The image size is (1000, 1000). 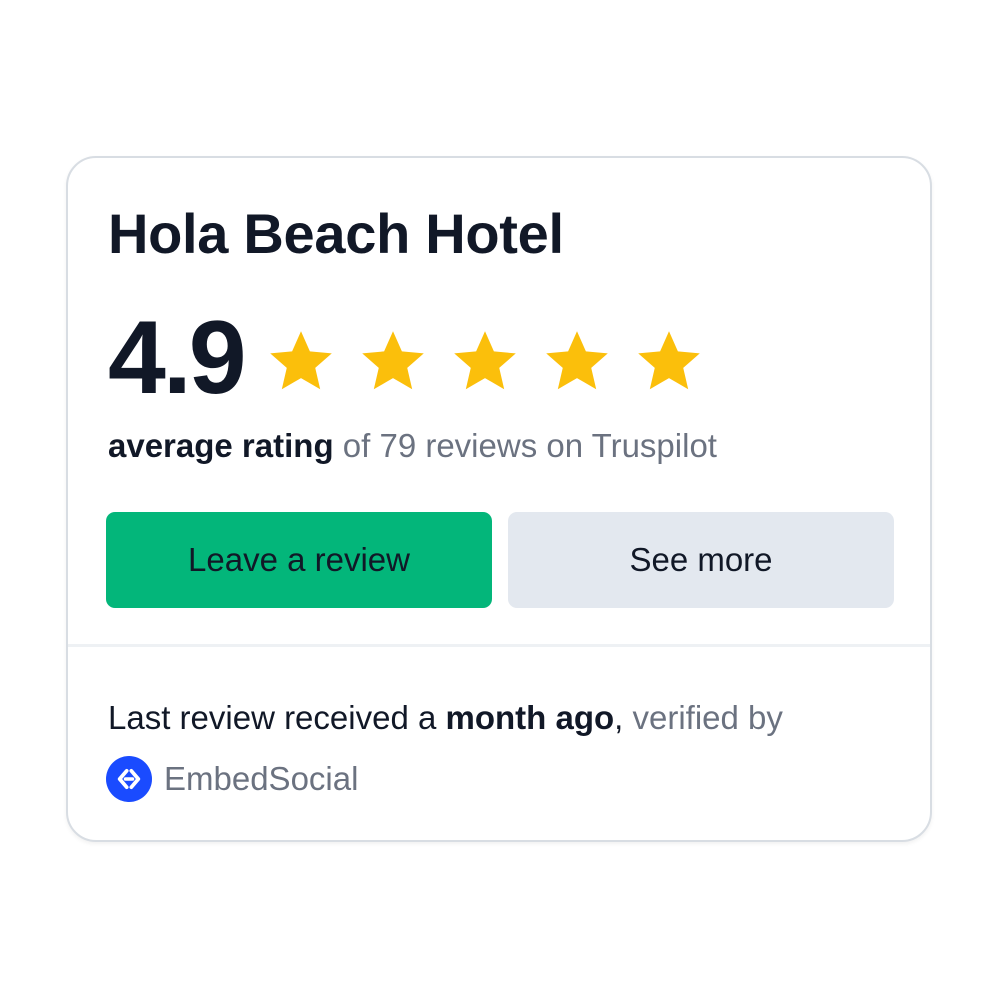 What do you see at coordinates (261, 779) in the screenshot?
I see `brand-name: EmbedSocial` at bounding box center [261, 779].